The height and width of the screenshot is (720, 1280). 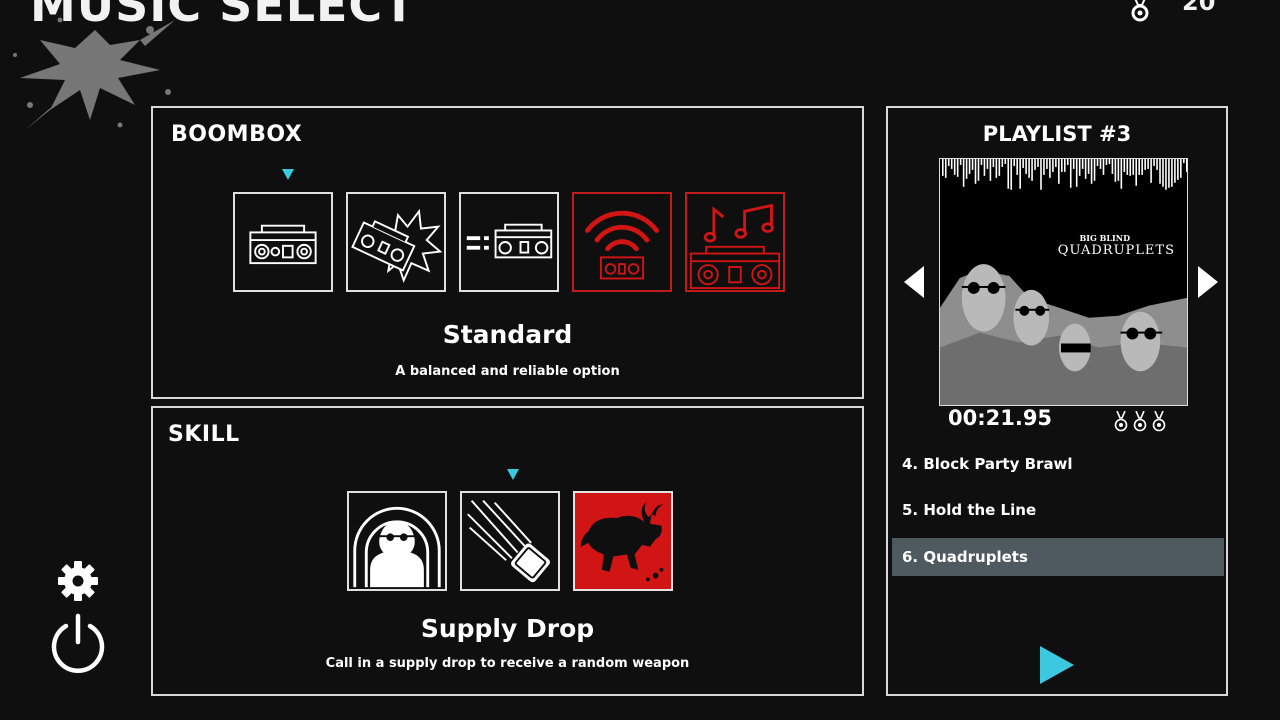 What do you see at coordinates (1057, 665) in the screenshot?
I see `play-button` at bounding box center [1057, 665].